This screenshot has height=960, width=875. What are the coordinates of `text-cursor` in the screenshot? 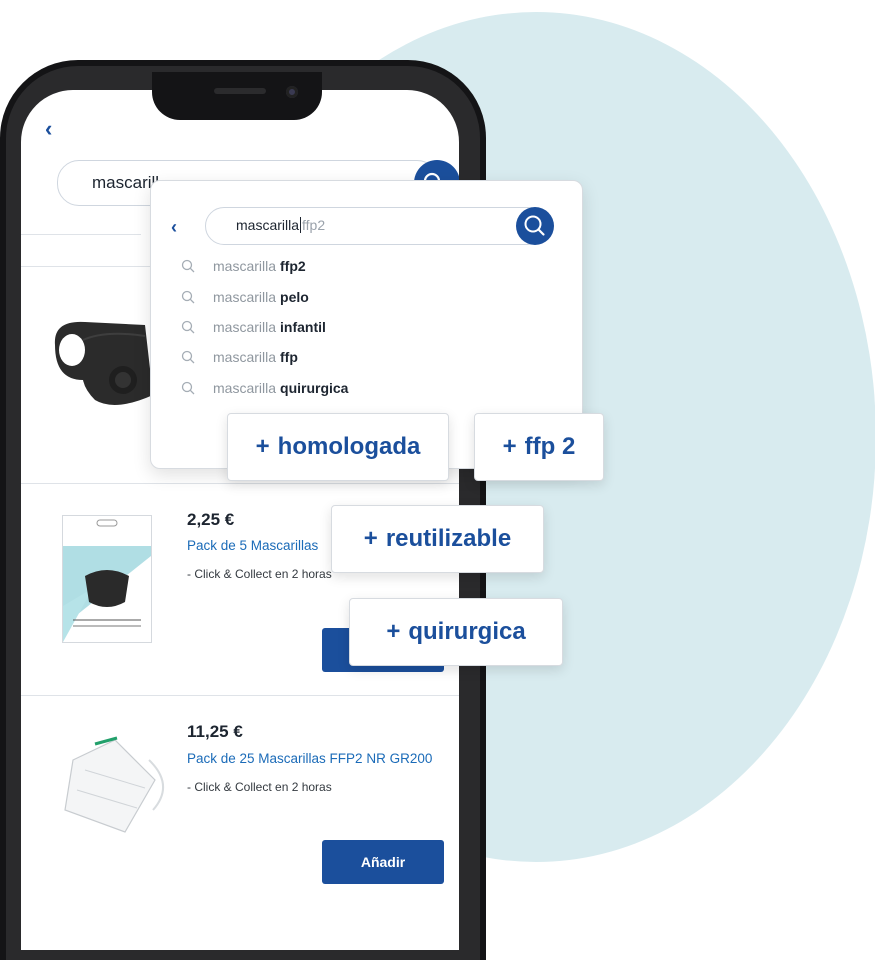 It's located at (301, 225).